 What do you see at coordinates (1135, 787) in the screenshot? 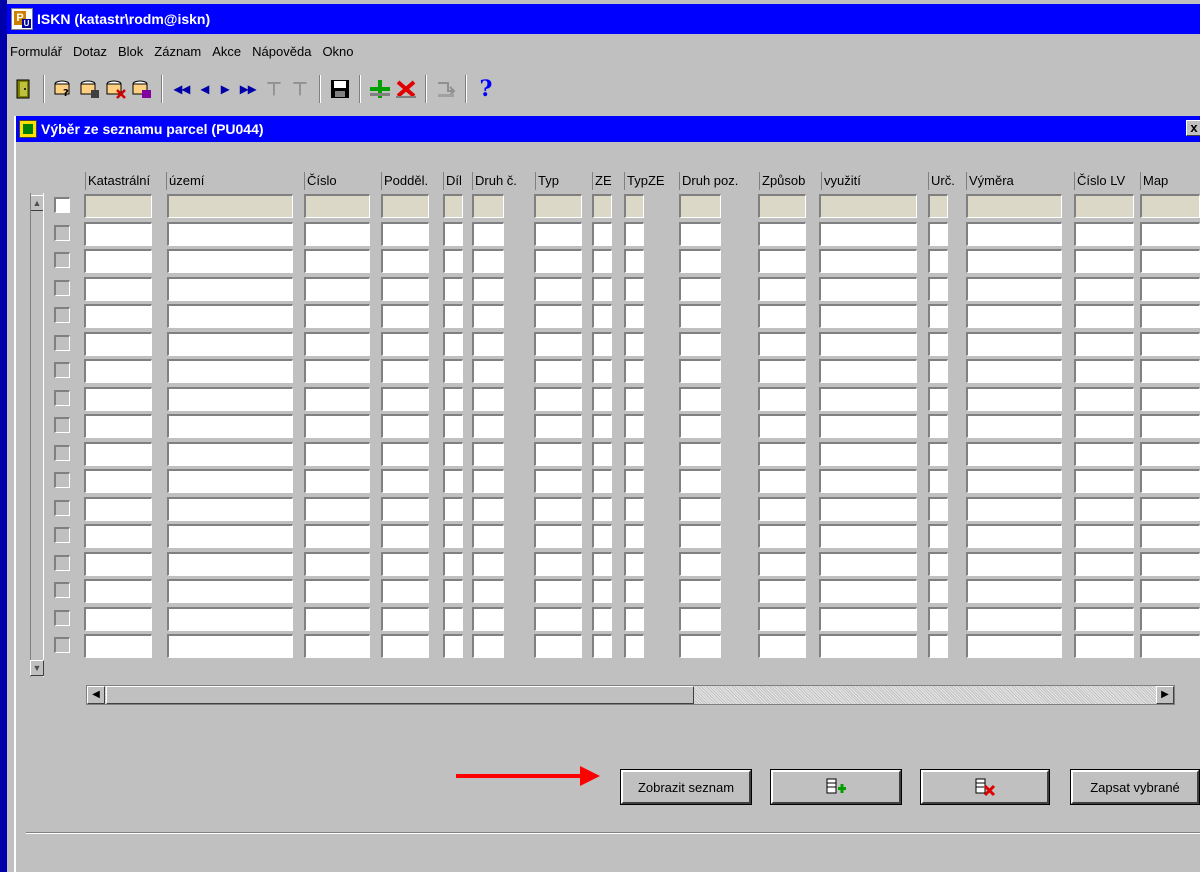
I see `write-selected-button: Zapsat vybrané` at bounding box center [1135, 787].